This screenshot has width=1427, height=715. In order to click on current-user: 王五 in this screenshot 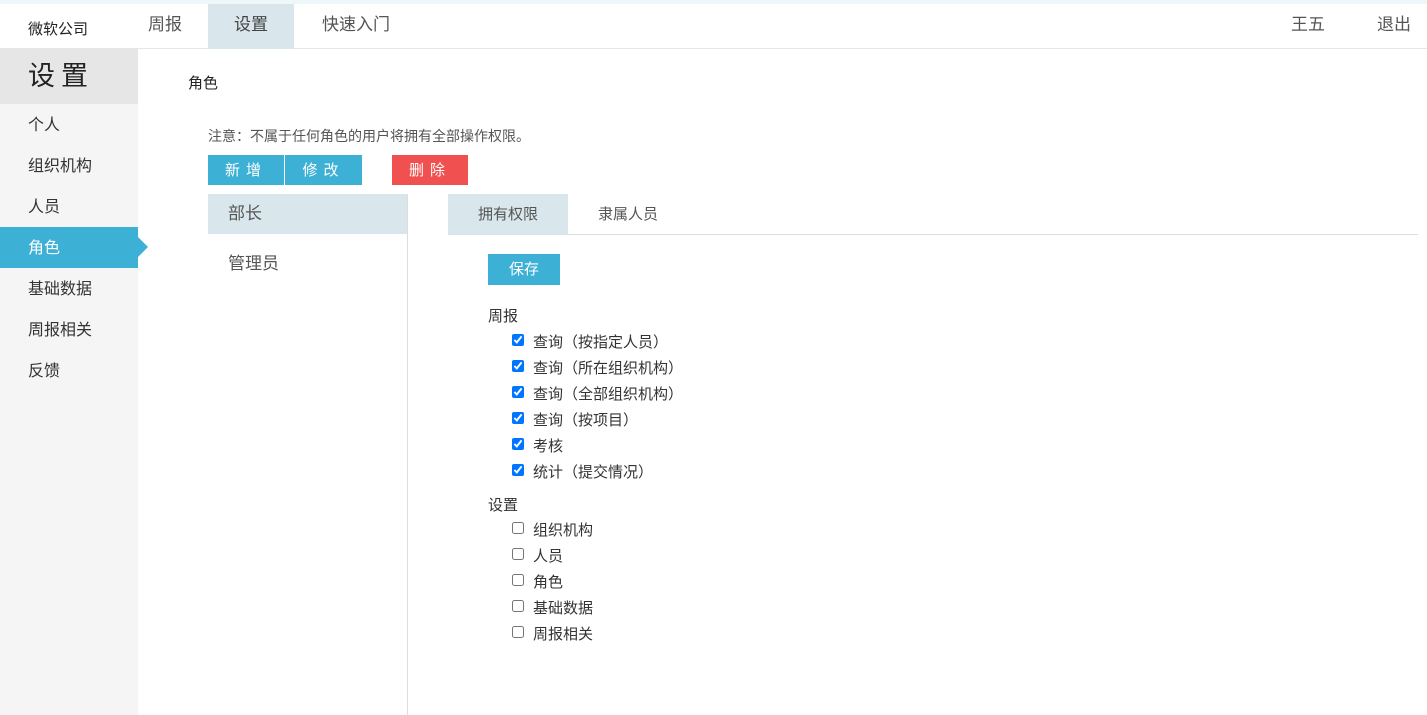, I will do `click(1308, 25)`.